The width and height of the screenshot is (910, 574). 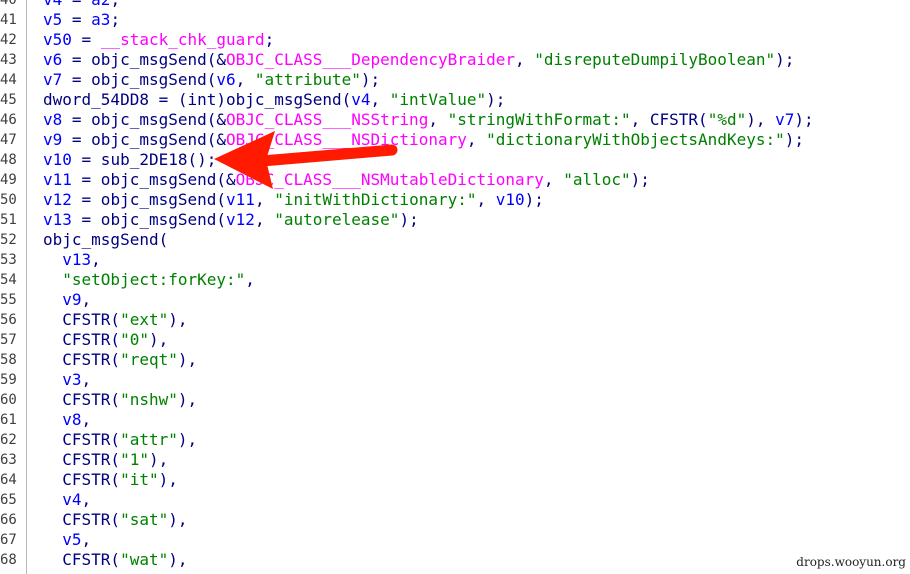 What do you see at coordinates (8, 480) in the screenshot?
I see `line-number: 64` at bounding box center [8, 480].